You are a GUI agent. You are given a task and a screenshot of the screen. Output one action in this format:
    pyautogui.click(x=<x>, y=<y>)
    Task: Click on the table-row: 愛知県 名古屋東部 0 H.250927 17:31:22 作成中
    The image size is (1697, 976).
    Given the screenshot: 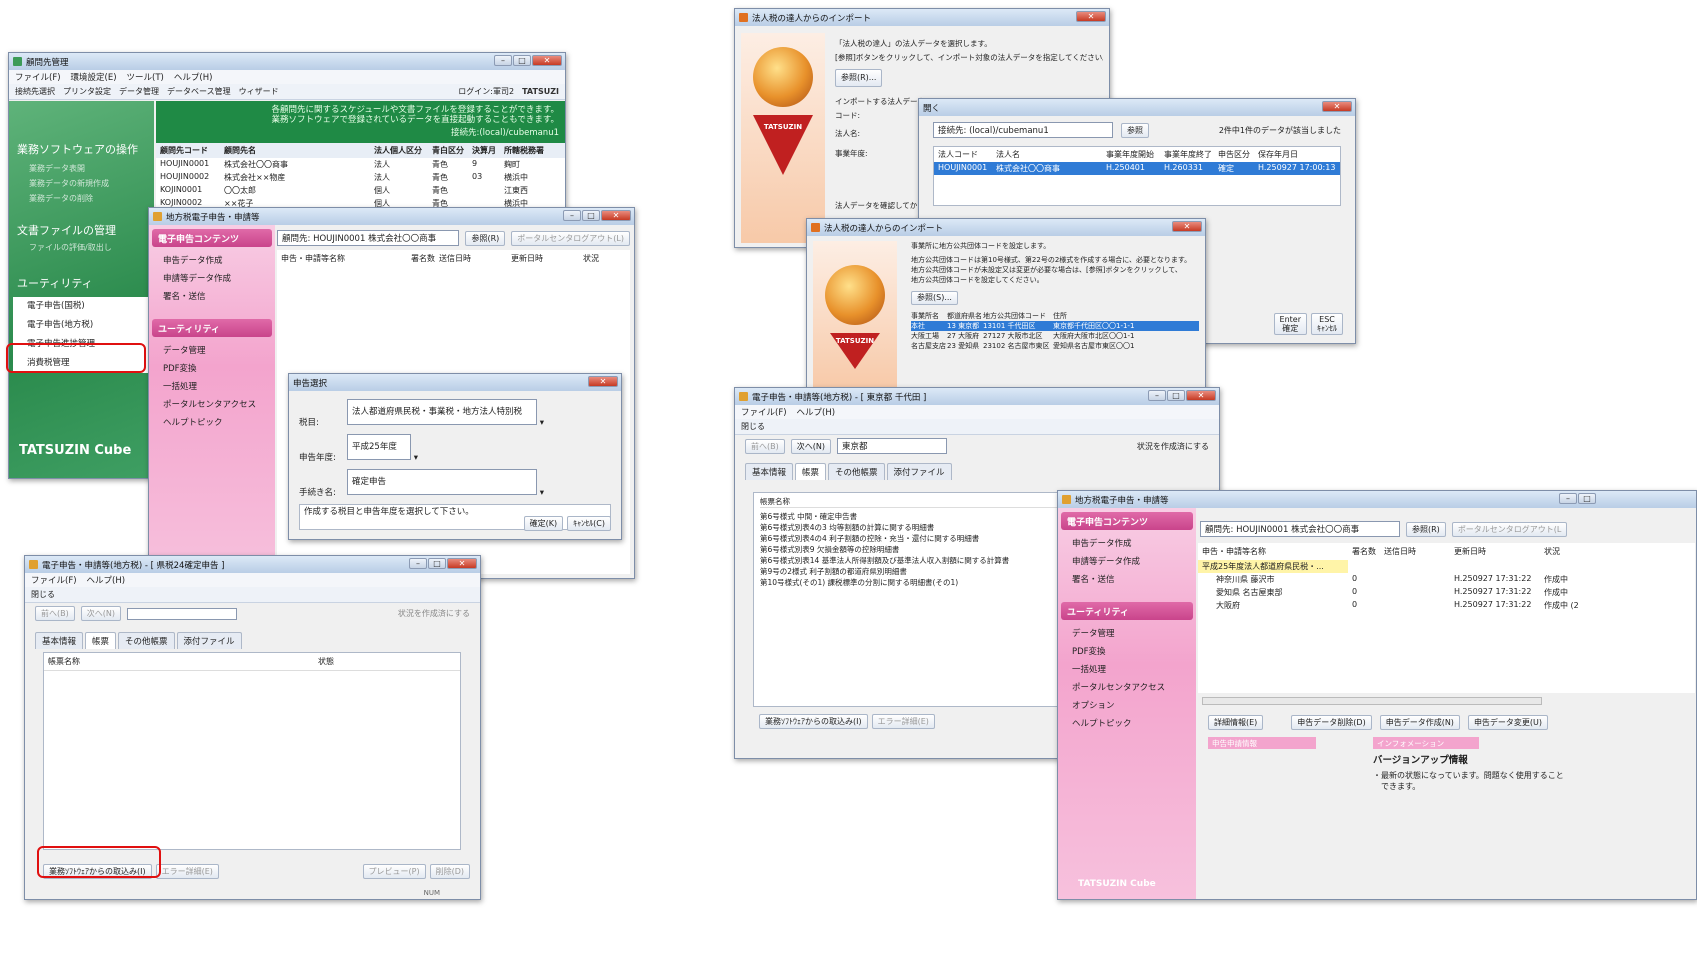 What is the action you would take?
    pyautogui.click(x=1446, y=592)
    